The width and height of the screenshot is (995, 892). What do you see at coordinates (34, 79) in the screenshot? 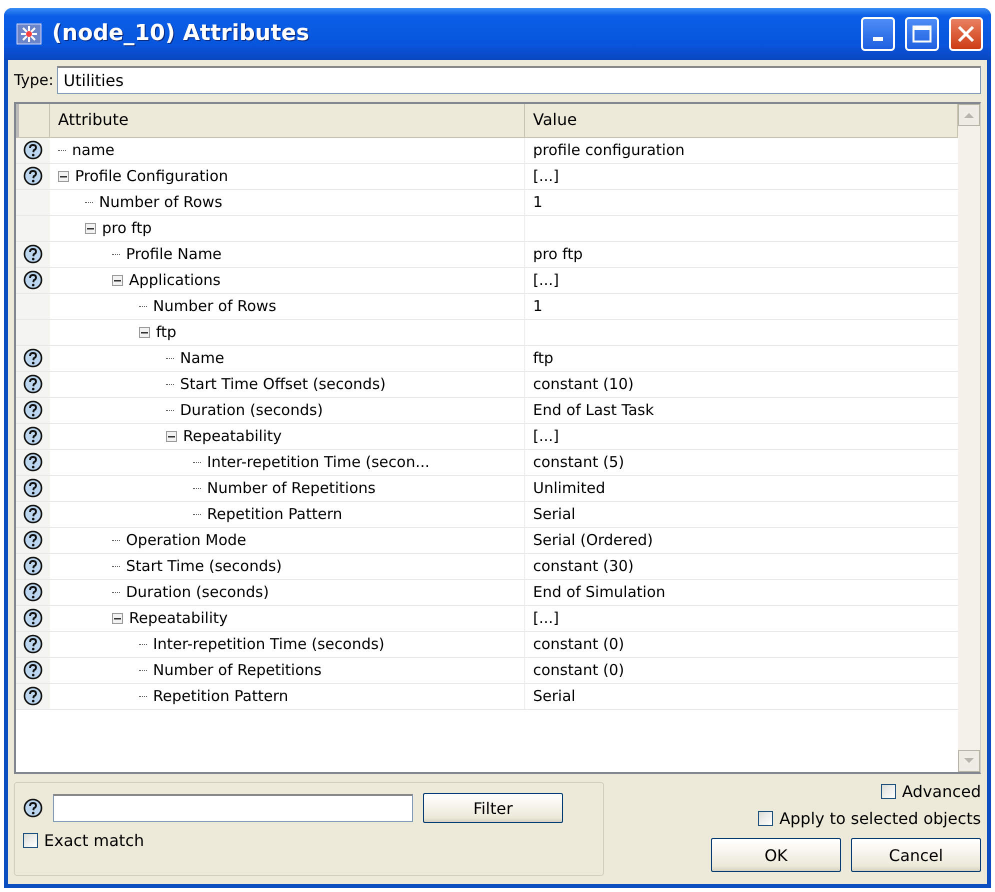
I see `type-label: Type:` at bounding box center [34, 79].